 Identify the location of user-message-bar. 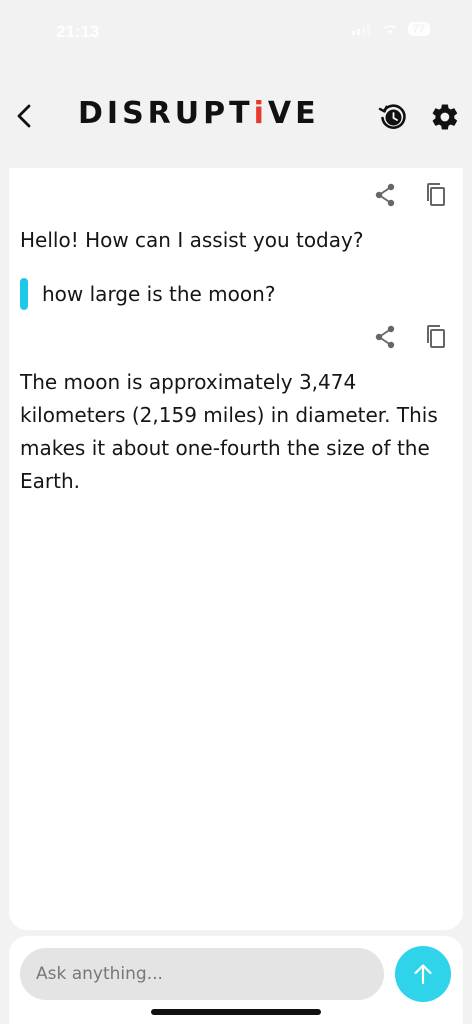
(24, 294).